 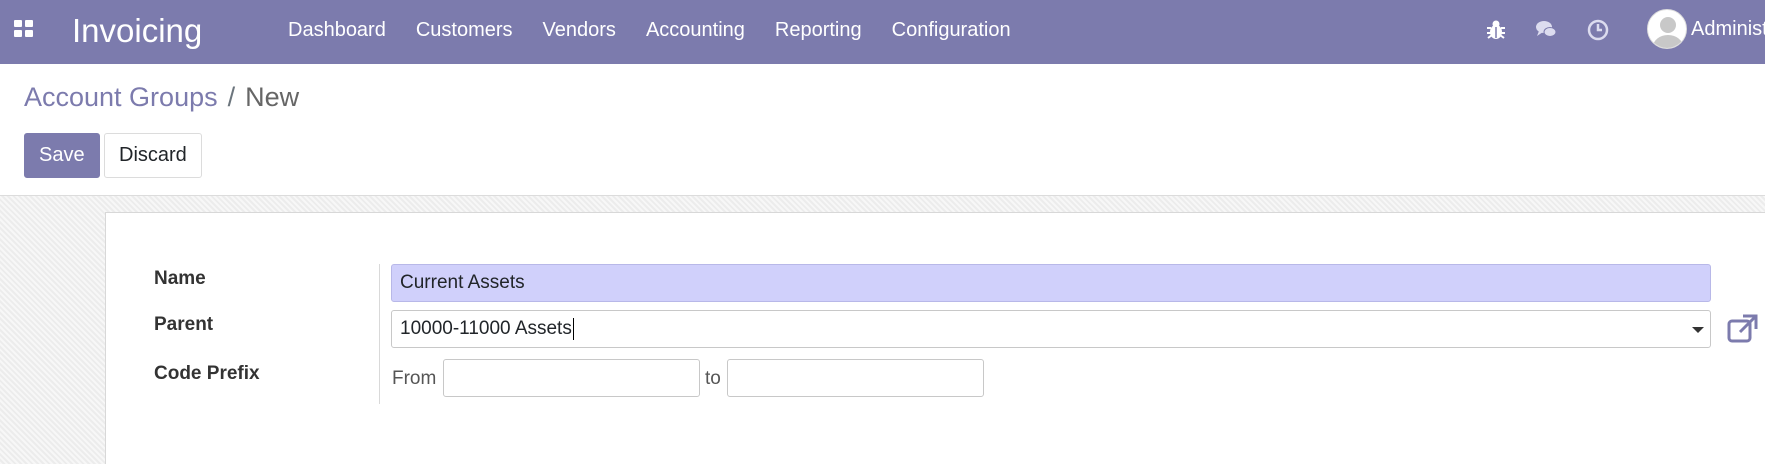 I want to click on parent-label: Parent, so click(x=184, y=324).